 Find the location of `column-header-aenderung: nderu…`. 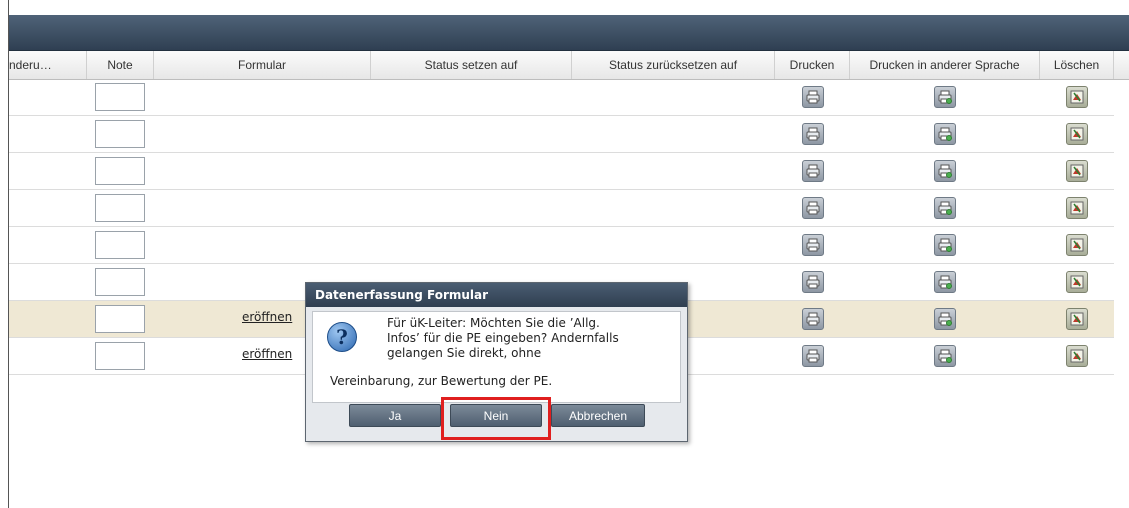

column-header-aenderung: nderu… is located at coordinates (48, 65).